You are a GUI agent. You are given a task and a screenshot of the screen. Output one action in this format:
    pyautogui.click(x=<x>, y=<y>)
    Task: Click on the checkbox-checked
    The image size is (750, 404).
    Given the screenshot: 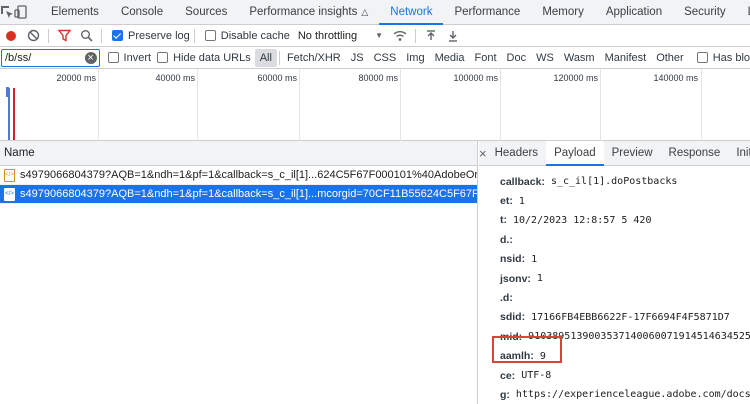 What is the action you would take?
    pyautogui.click(x=117, y=35)
    